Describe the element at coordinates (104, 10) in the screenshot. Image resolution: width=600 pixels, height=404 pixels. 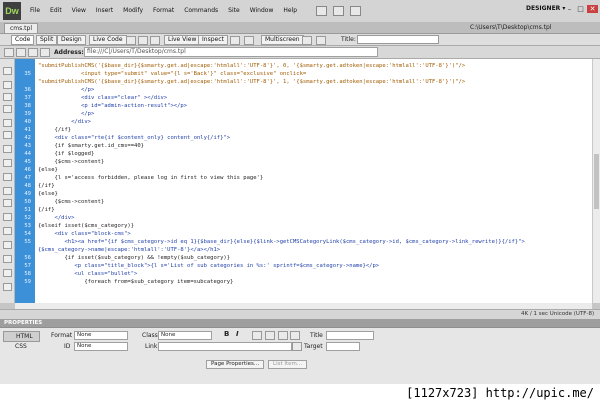
I see `menu-insert: Insert` at that location.